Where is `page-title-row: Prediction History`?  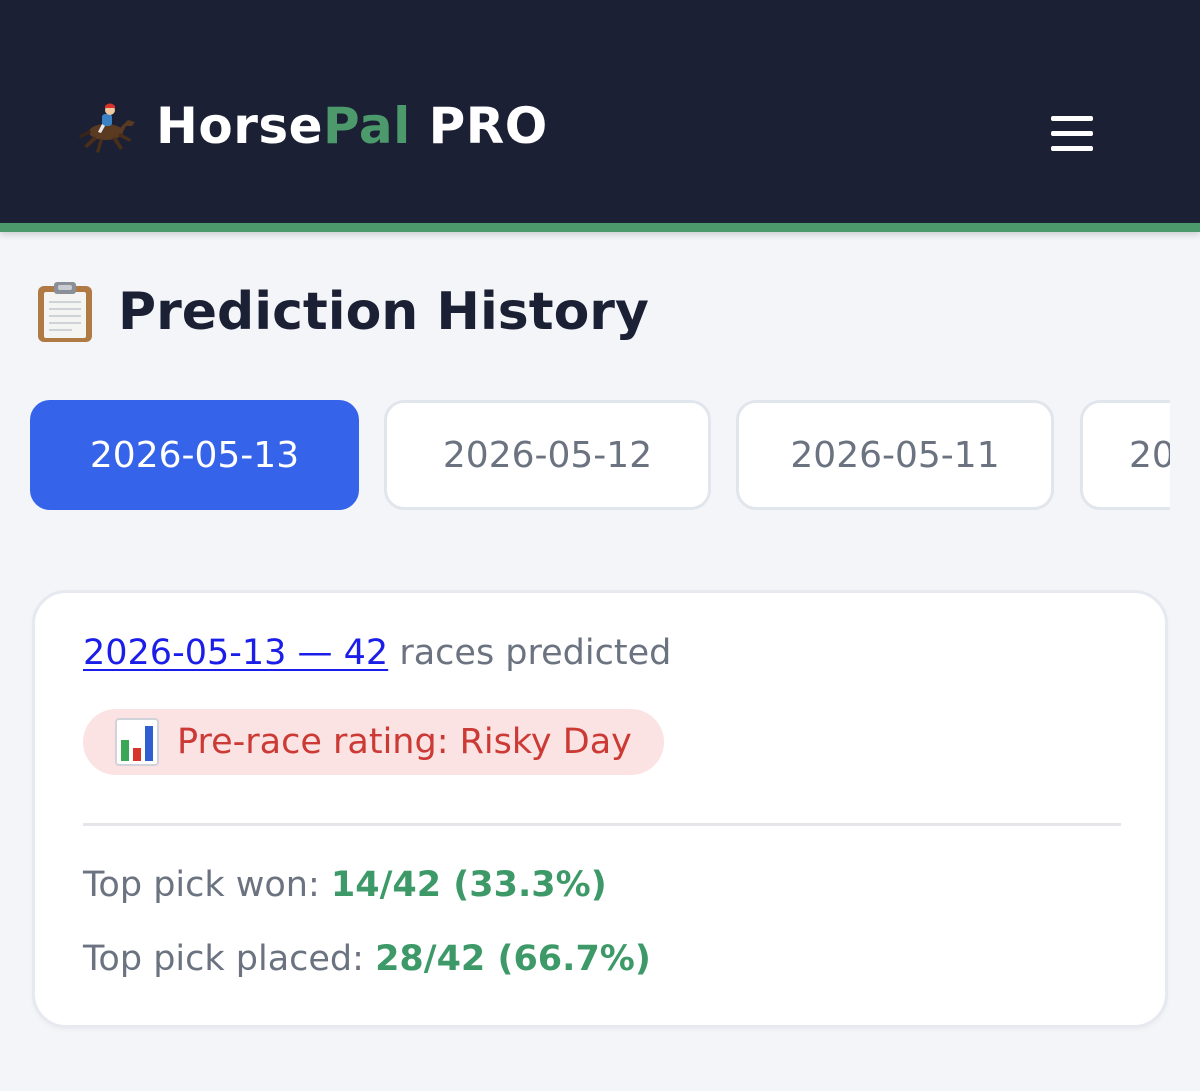
page-title-row: Prediction History is located at coordinates (341, 312).